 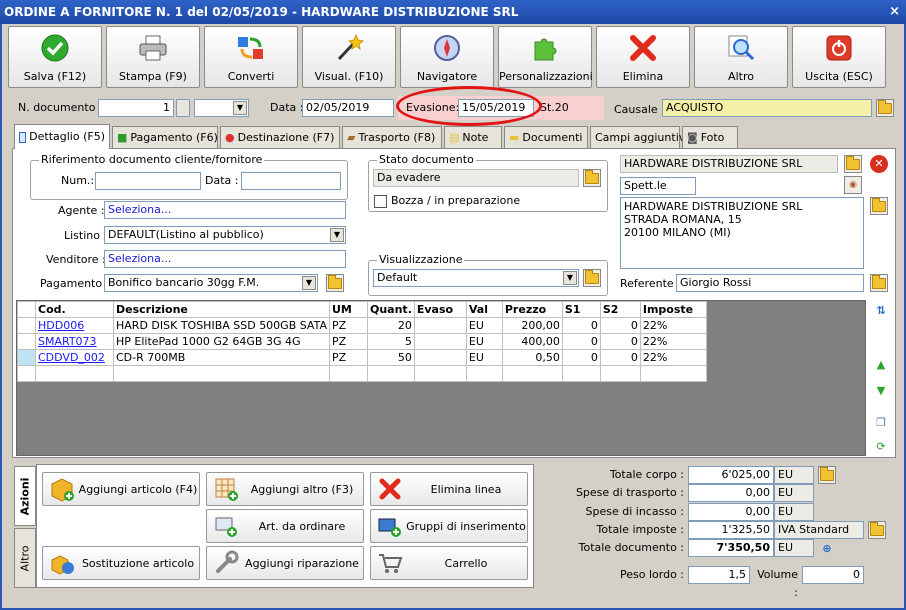 I want to click on trasporto-value: 0,00, so click(x=731, y=493).